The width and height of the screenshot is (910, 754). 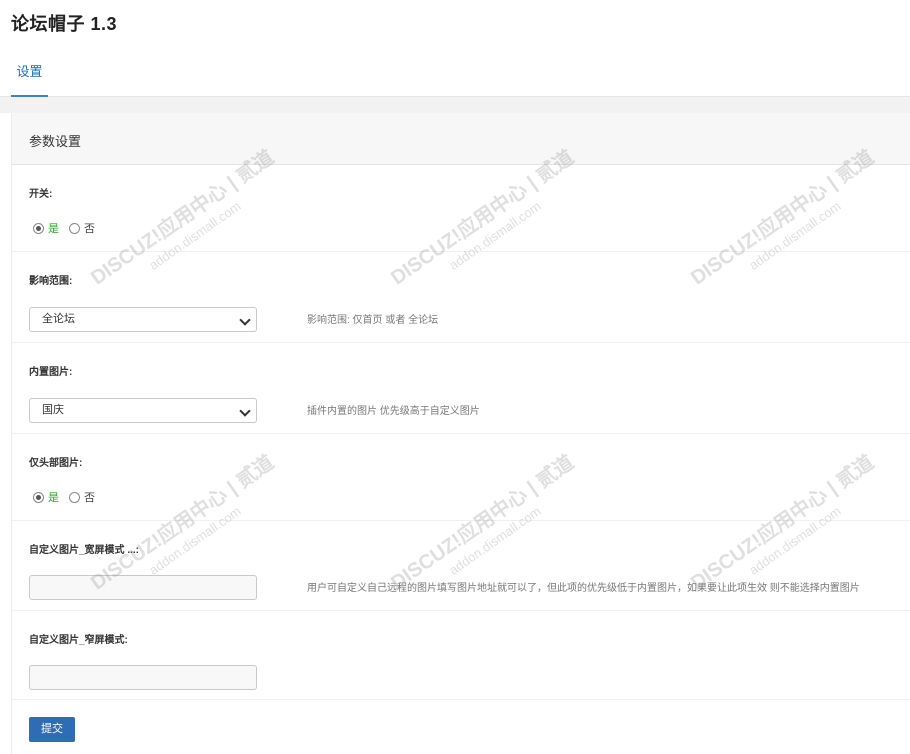 I want to click on header-only-no-label: 否, so click(x=89, y=497).